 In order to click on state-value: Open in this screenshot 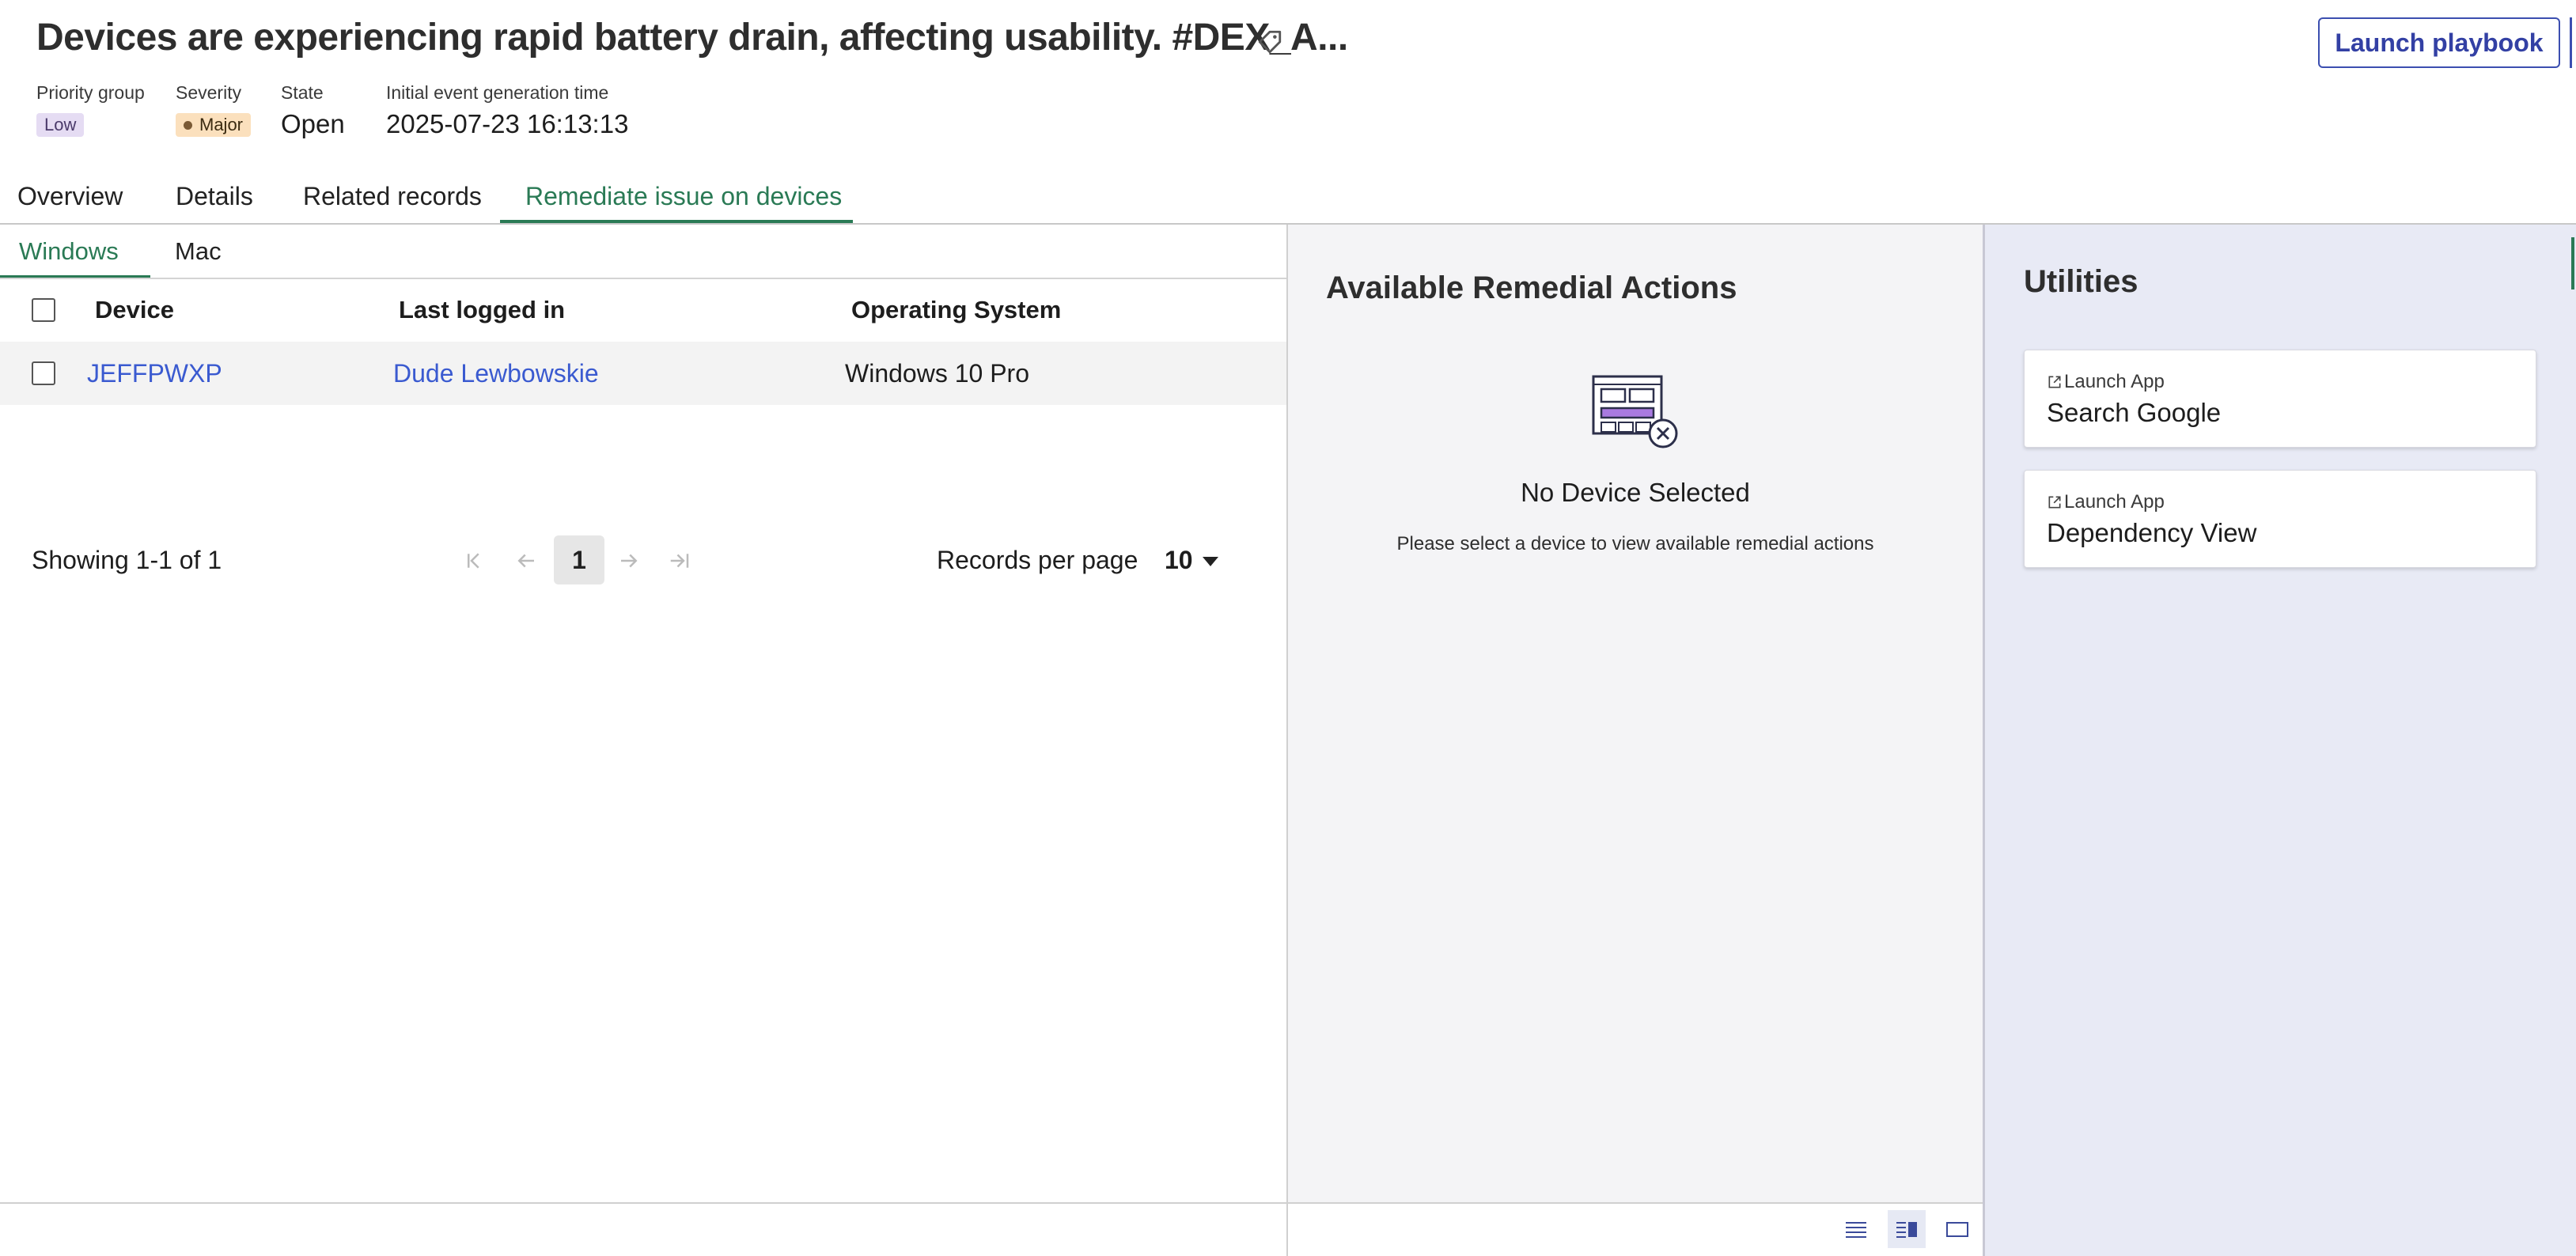, I will do `click(313, 124)`.